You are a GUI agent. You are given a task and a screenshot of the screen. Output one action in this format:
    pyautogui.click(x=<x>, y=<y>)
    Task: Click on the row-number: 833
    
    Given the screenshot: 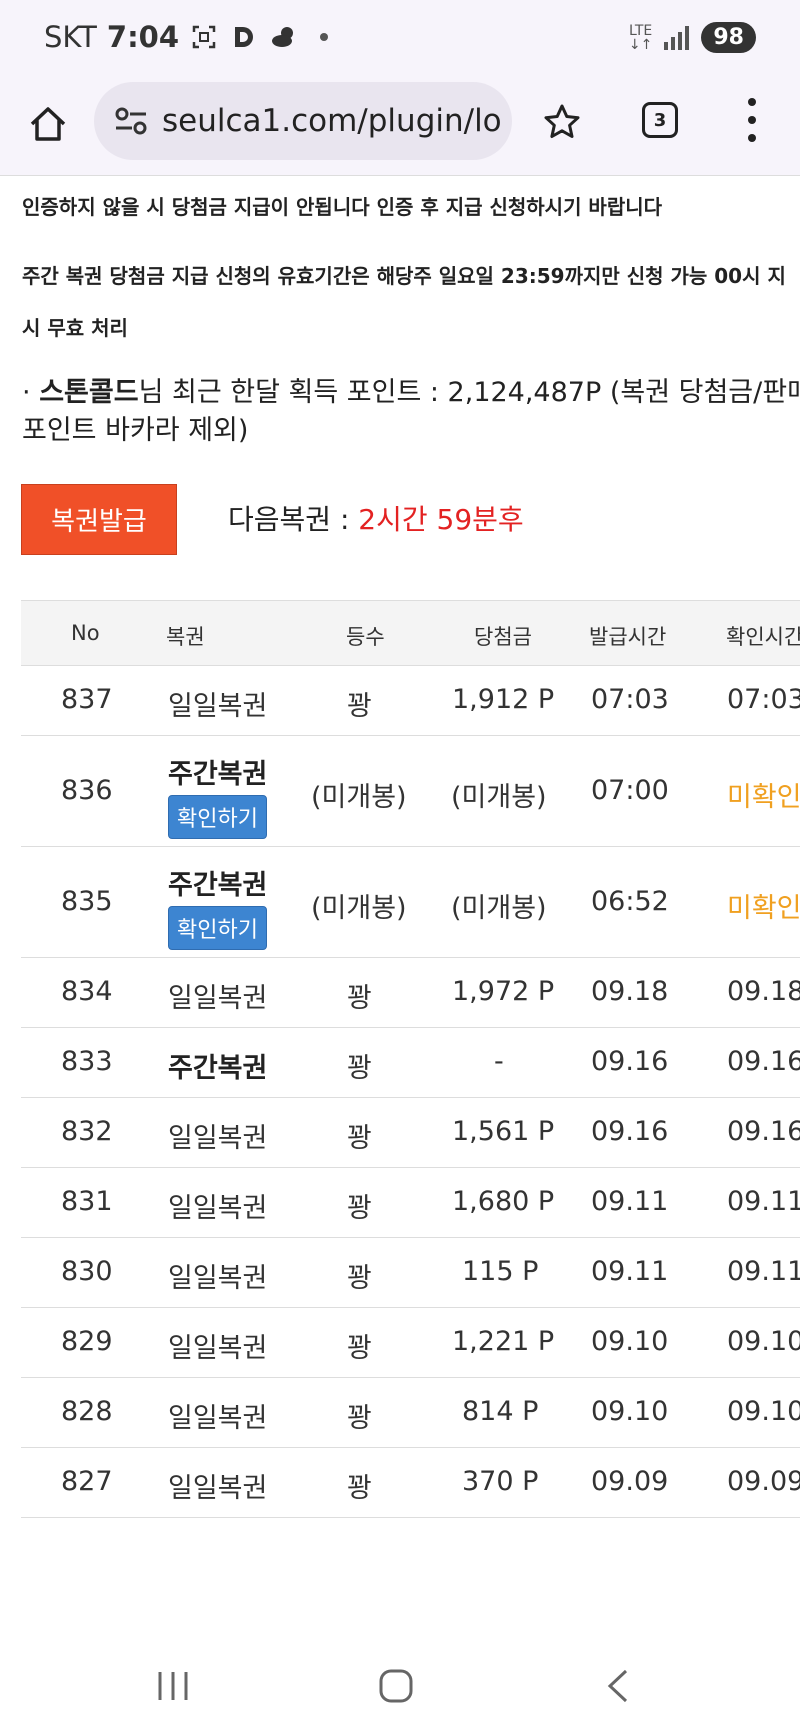 What is the action you would take?
    pyautogui.click(x=87, y=1061)
    